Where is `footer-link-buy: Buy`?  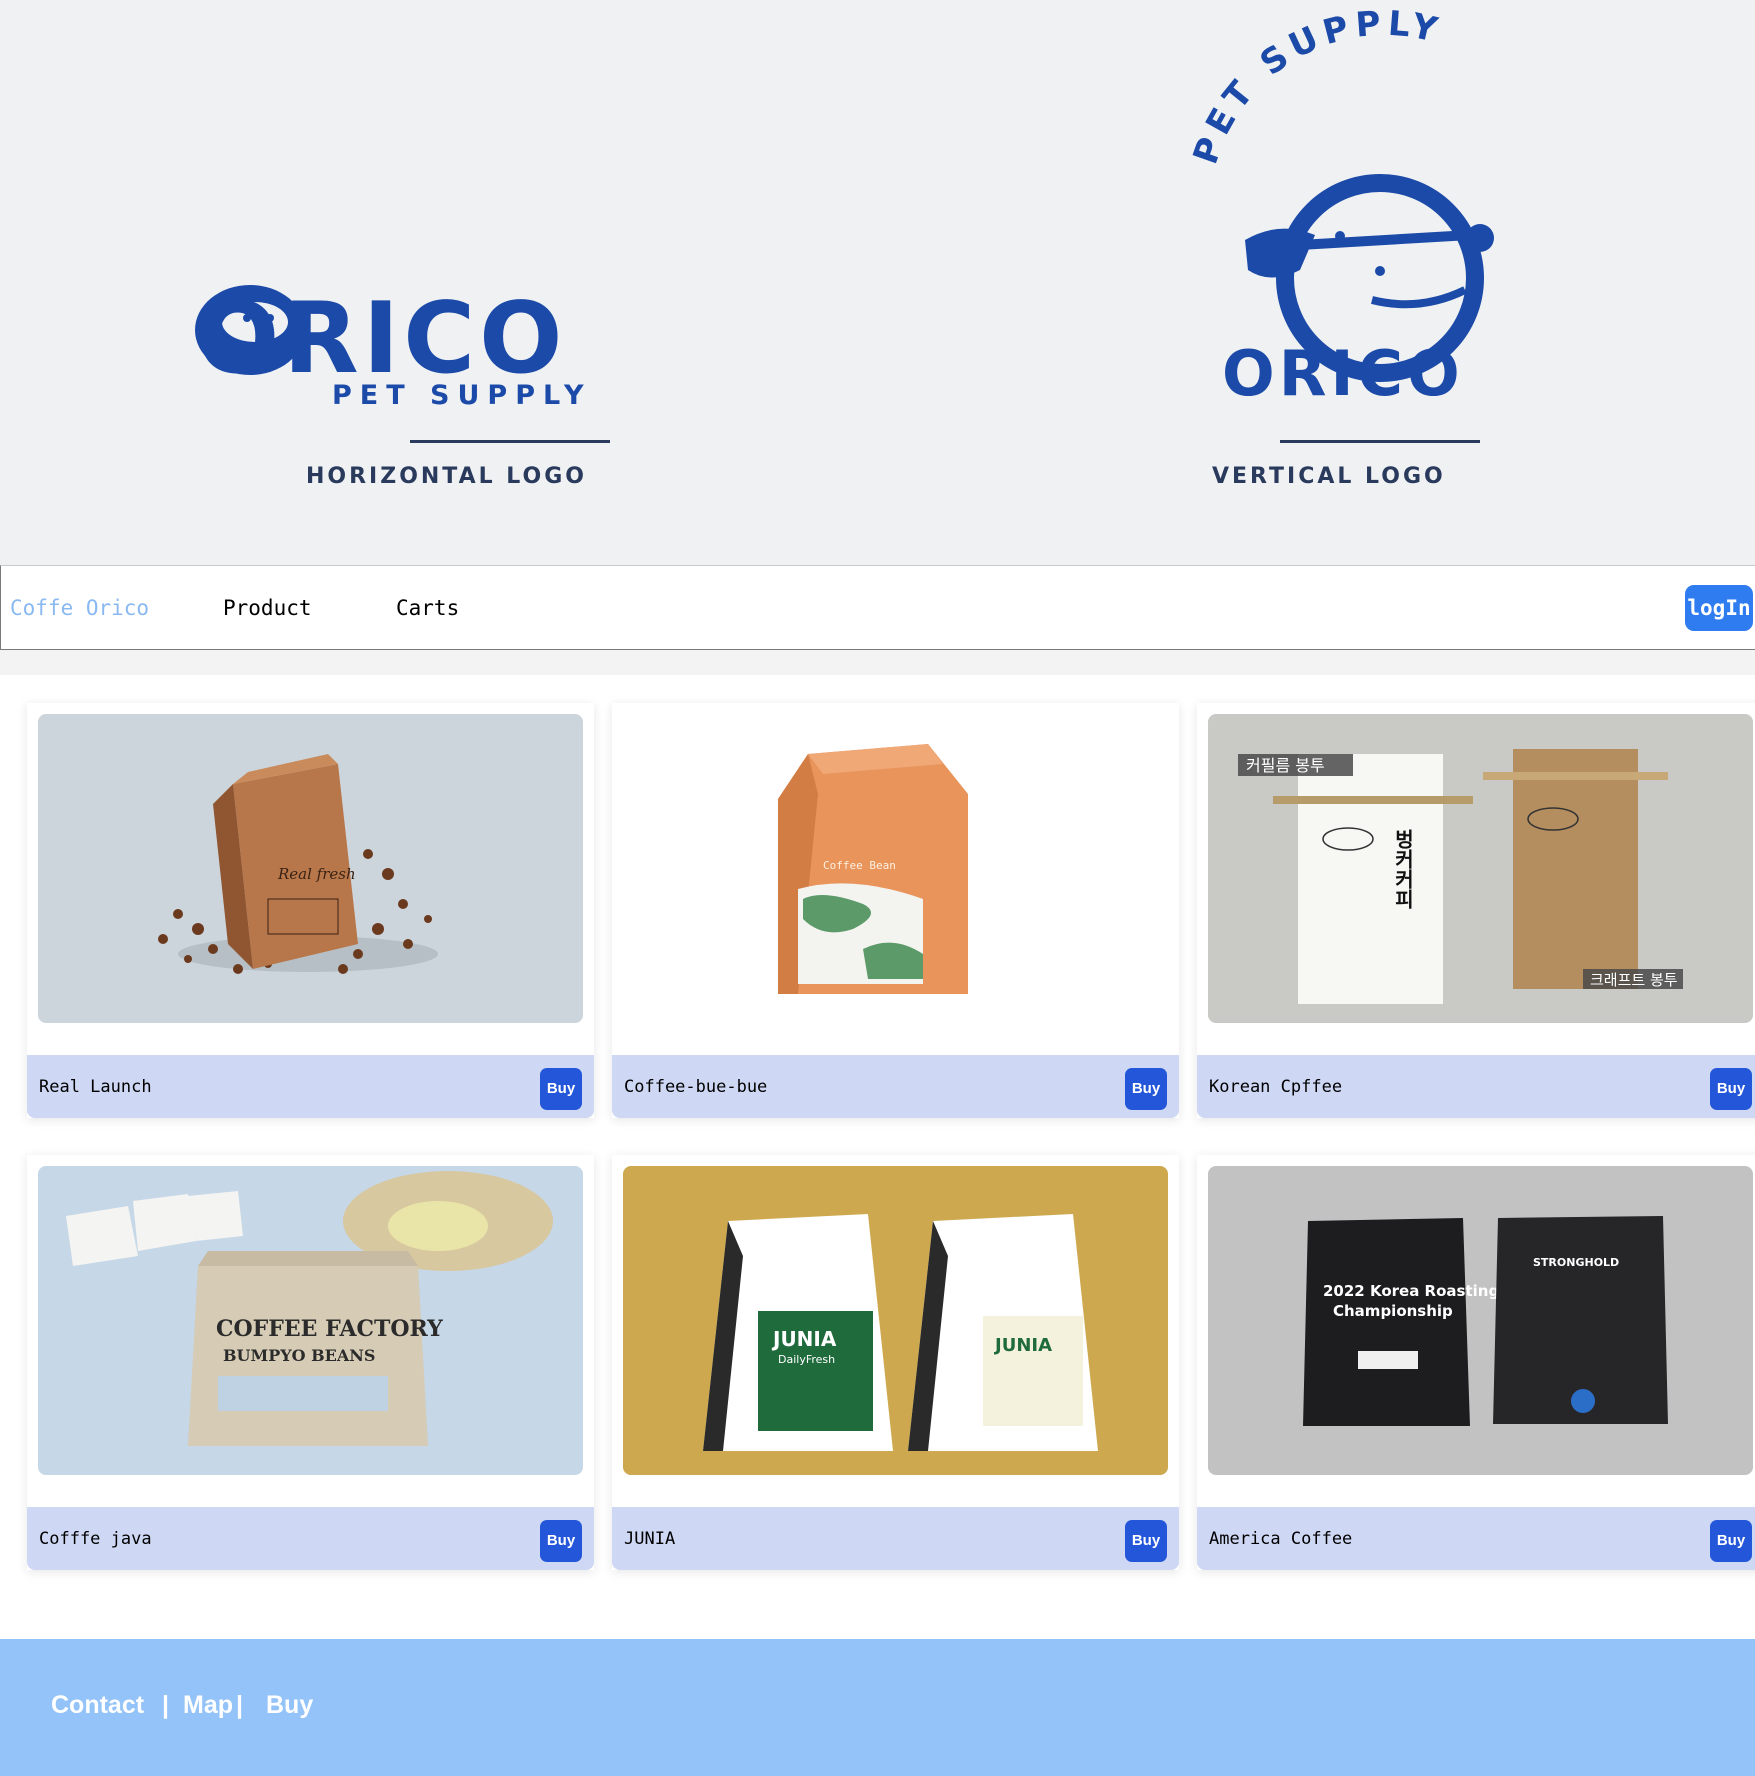
footer-link-buy: Buy is located at coordinates (289, 1705).